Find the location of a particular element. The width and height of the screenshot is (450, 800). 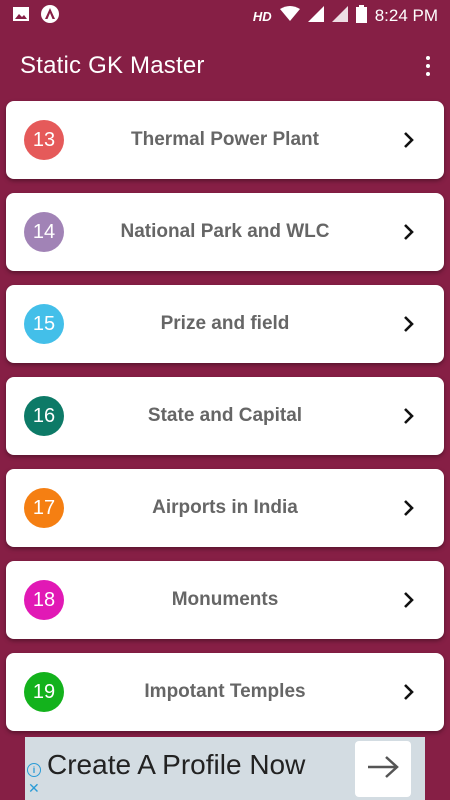

status-bar: HD 8:24 PM is located at coordinates (225, 16).